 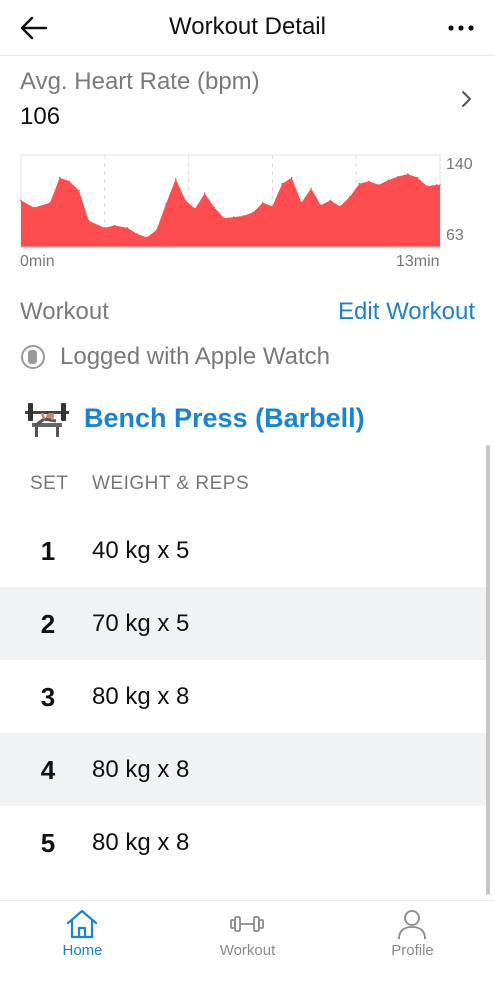 I want to click on set-number: 2, so click(x=48, y=624).